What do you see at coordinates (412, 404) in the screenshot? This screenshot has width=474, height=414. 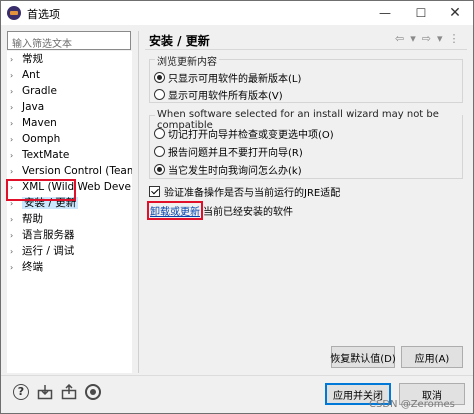 I see `csdn-watermark: CSDN @Zeromes` at bounding box center [412, 404].